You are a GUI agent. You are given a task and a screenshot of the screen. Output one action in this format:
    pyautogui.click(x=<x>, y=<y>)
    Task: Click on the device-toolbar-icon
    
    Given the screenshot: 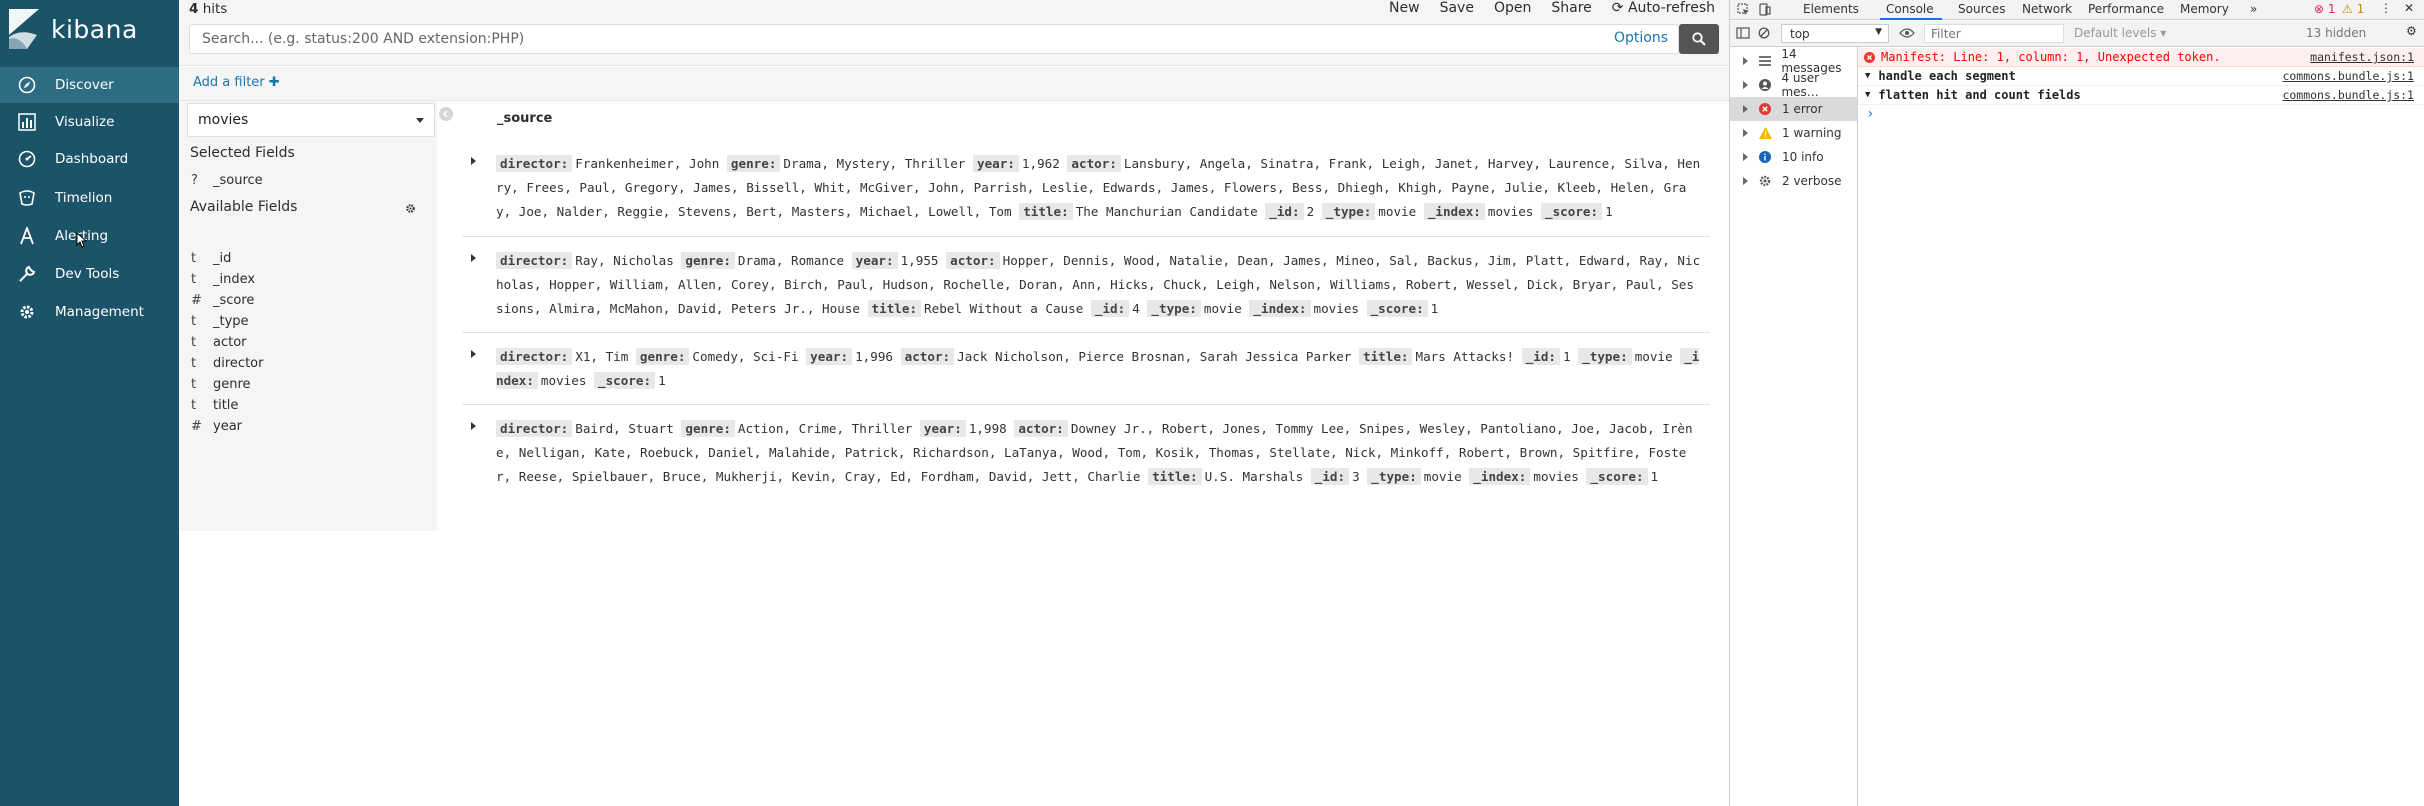 What is the action you would take?
    pyautogui.click(x=1764, y=9)
    